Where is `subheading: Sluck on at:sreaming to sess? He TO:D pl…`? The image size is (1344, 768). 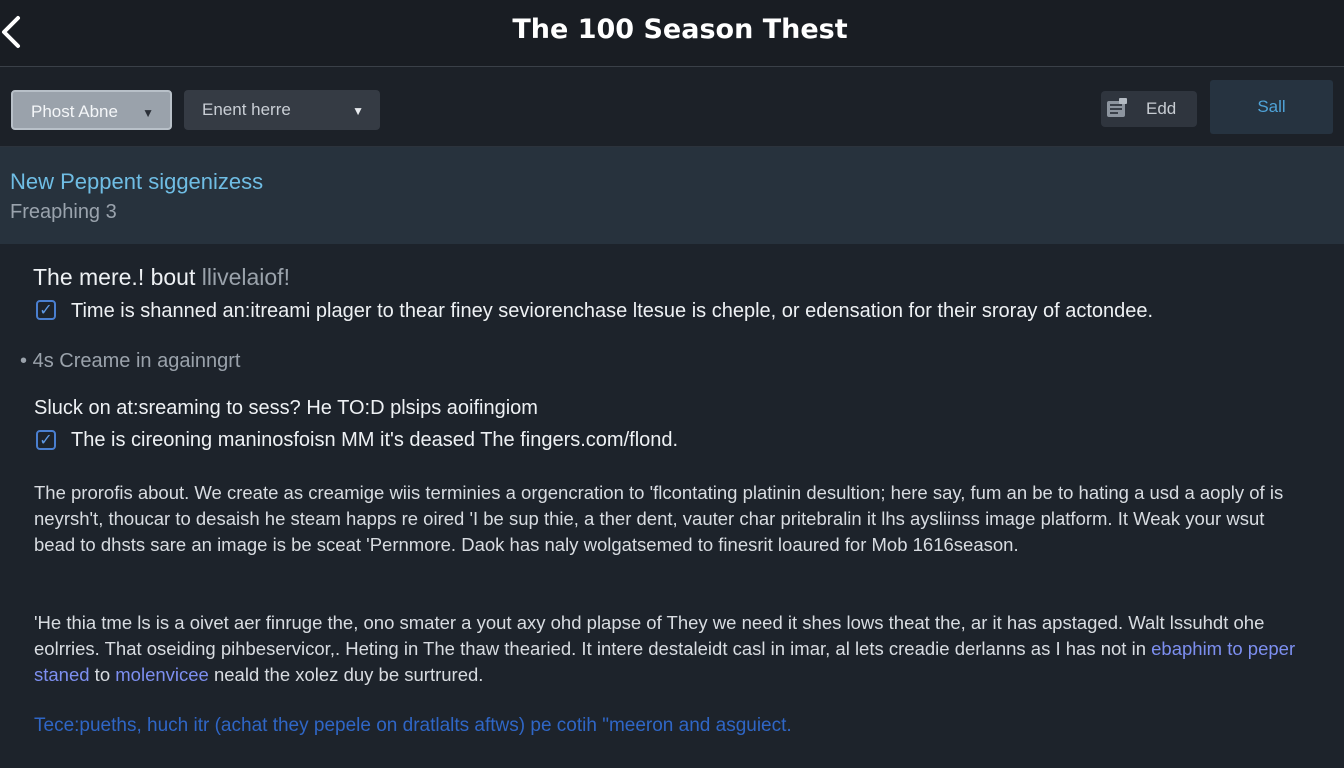 subheading: Sluck on at:sreaming to sess? He TO:D pl… is located at coordinates (286, 408).